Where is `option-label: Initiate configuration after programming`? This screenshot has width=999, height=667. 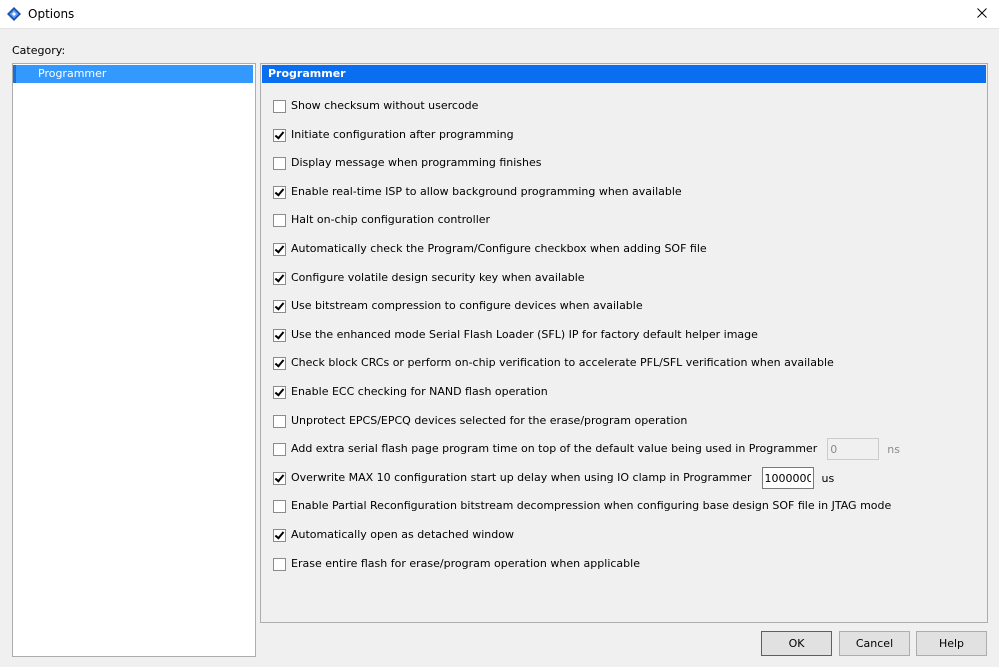
option-label: Initiate configuration after programming is located at coordinates (402, 135).